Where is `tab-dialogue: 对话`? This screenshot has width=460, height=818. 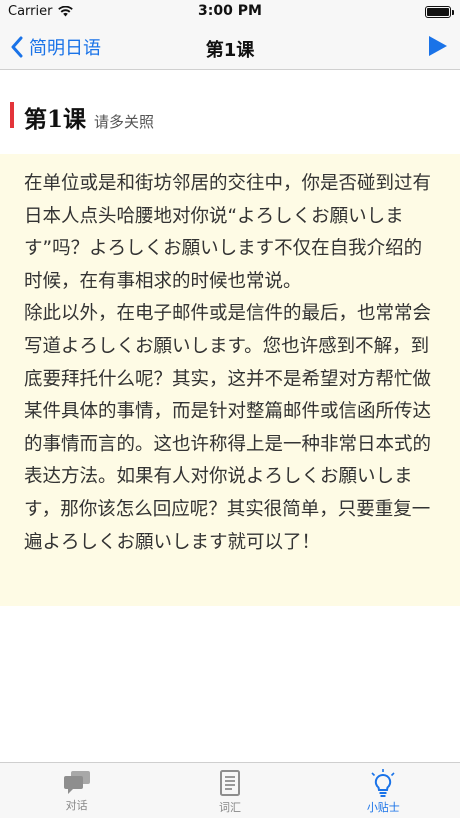 tab-dialogue: 对话 is located at coordinates (76, 790).